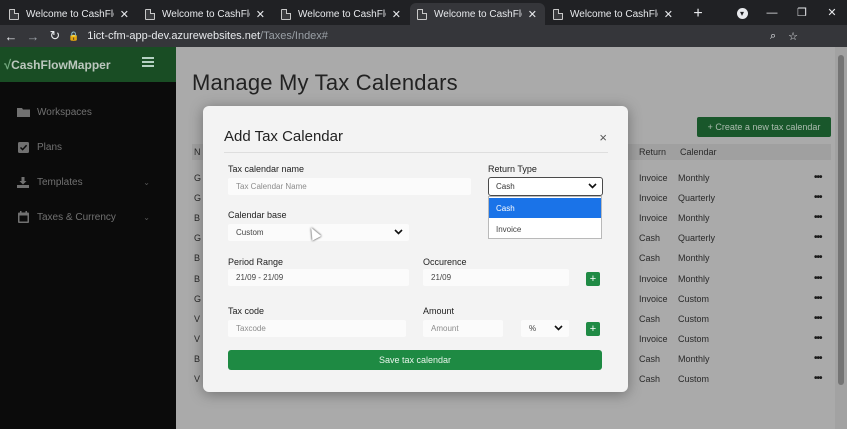 The image size is (847, 429). Describe the element at coordinates (593, 279) in the screenshot. I see `add-occurence-button: +` at that location.